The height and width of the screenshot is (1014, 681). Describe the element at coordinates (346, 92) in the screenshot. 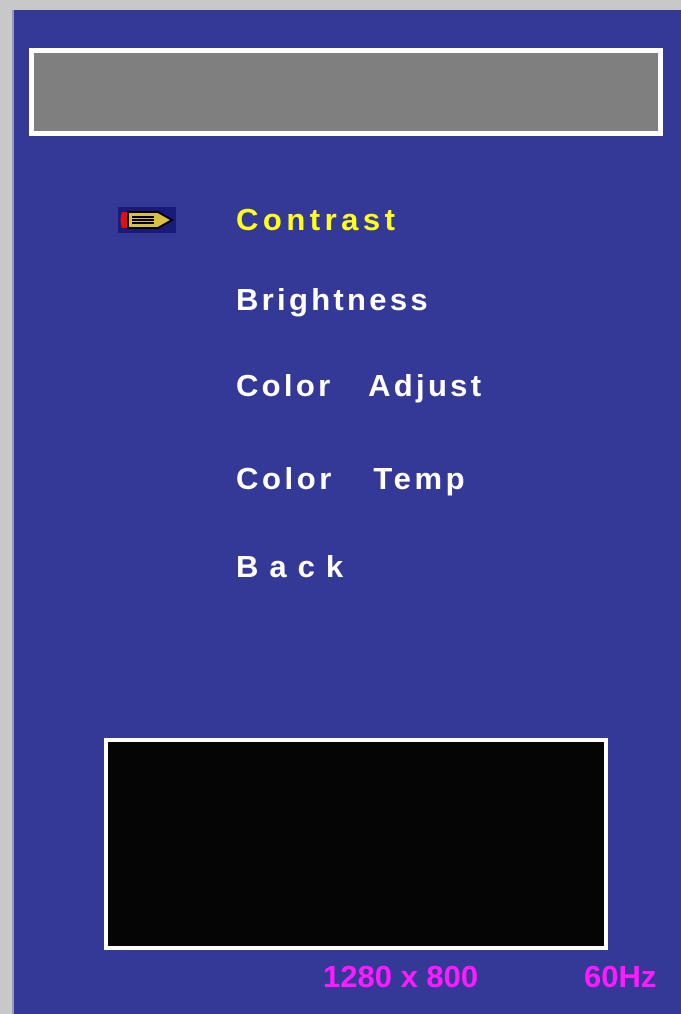

I see `title-bar` at that location.